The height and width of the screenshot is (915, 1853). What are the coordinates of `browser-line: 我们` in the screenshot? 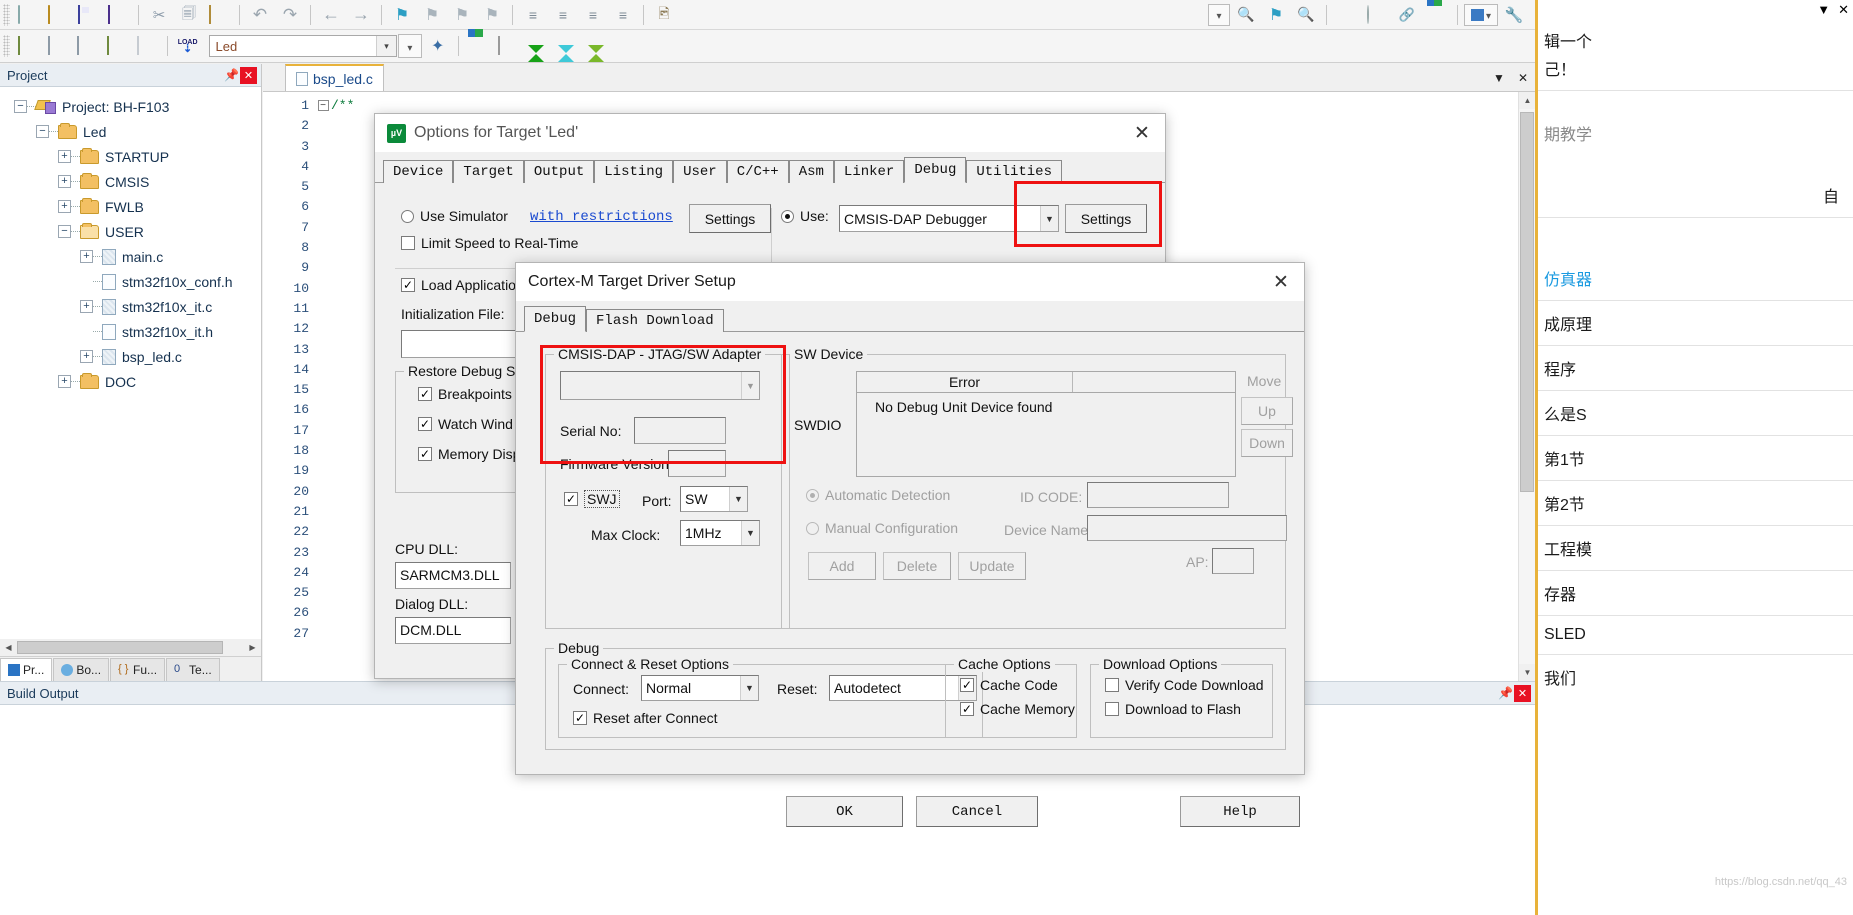 It's located at (1695, 677).